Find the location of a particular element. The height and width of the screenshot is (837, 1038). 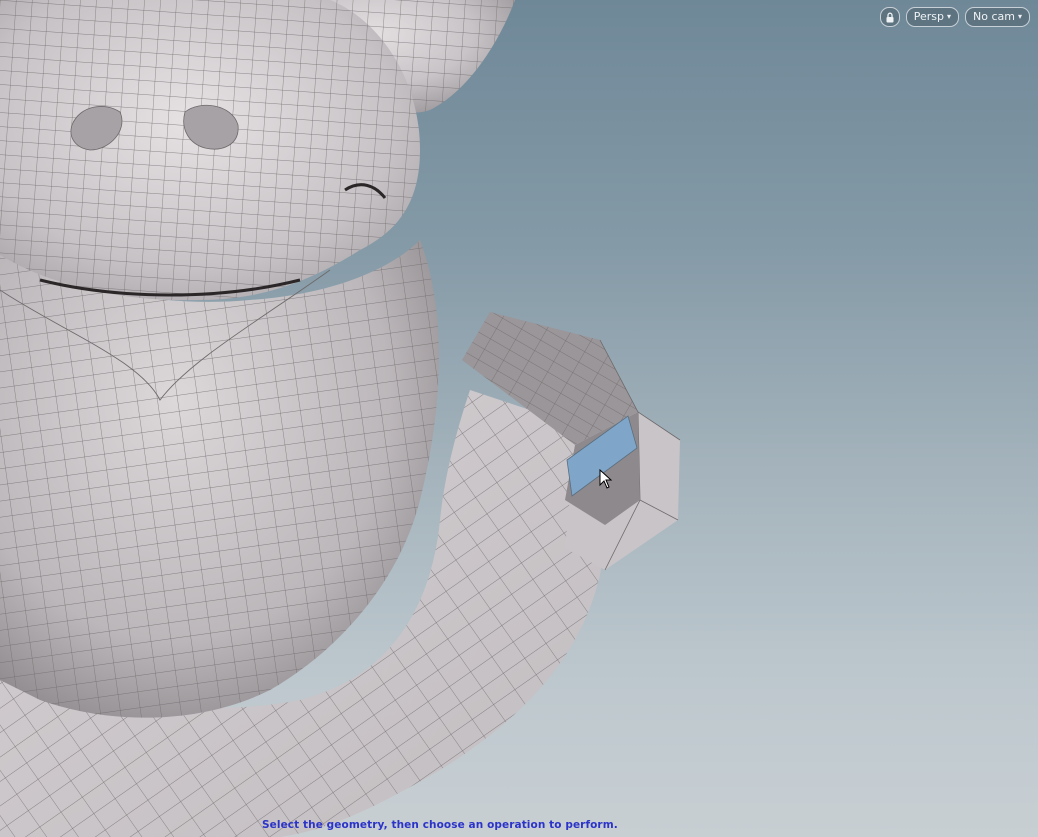

lock-button is located at coordinates (889, 17).